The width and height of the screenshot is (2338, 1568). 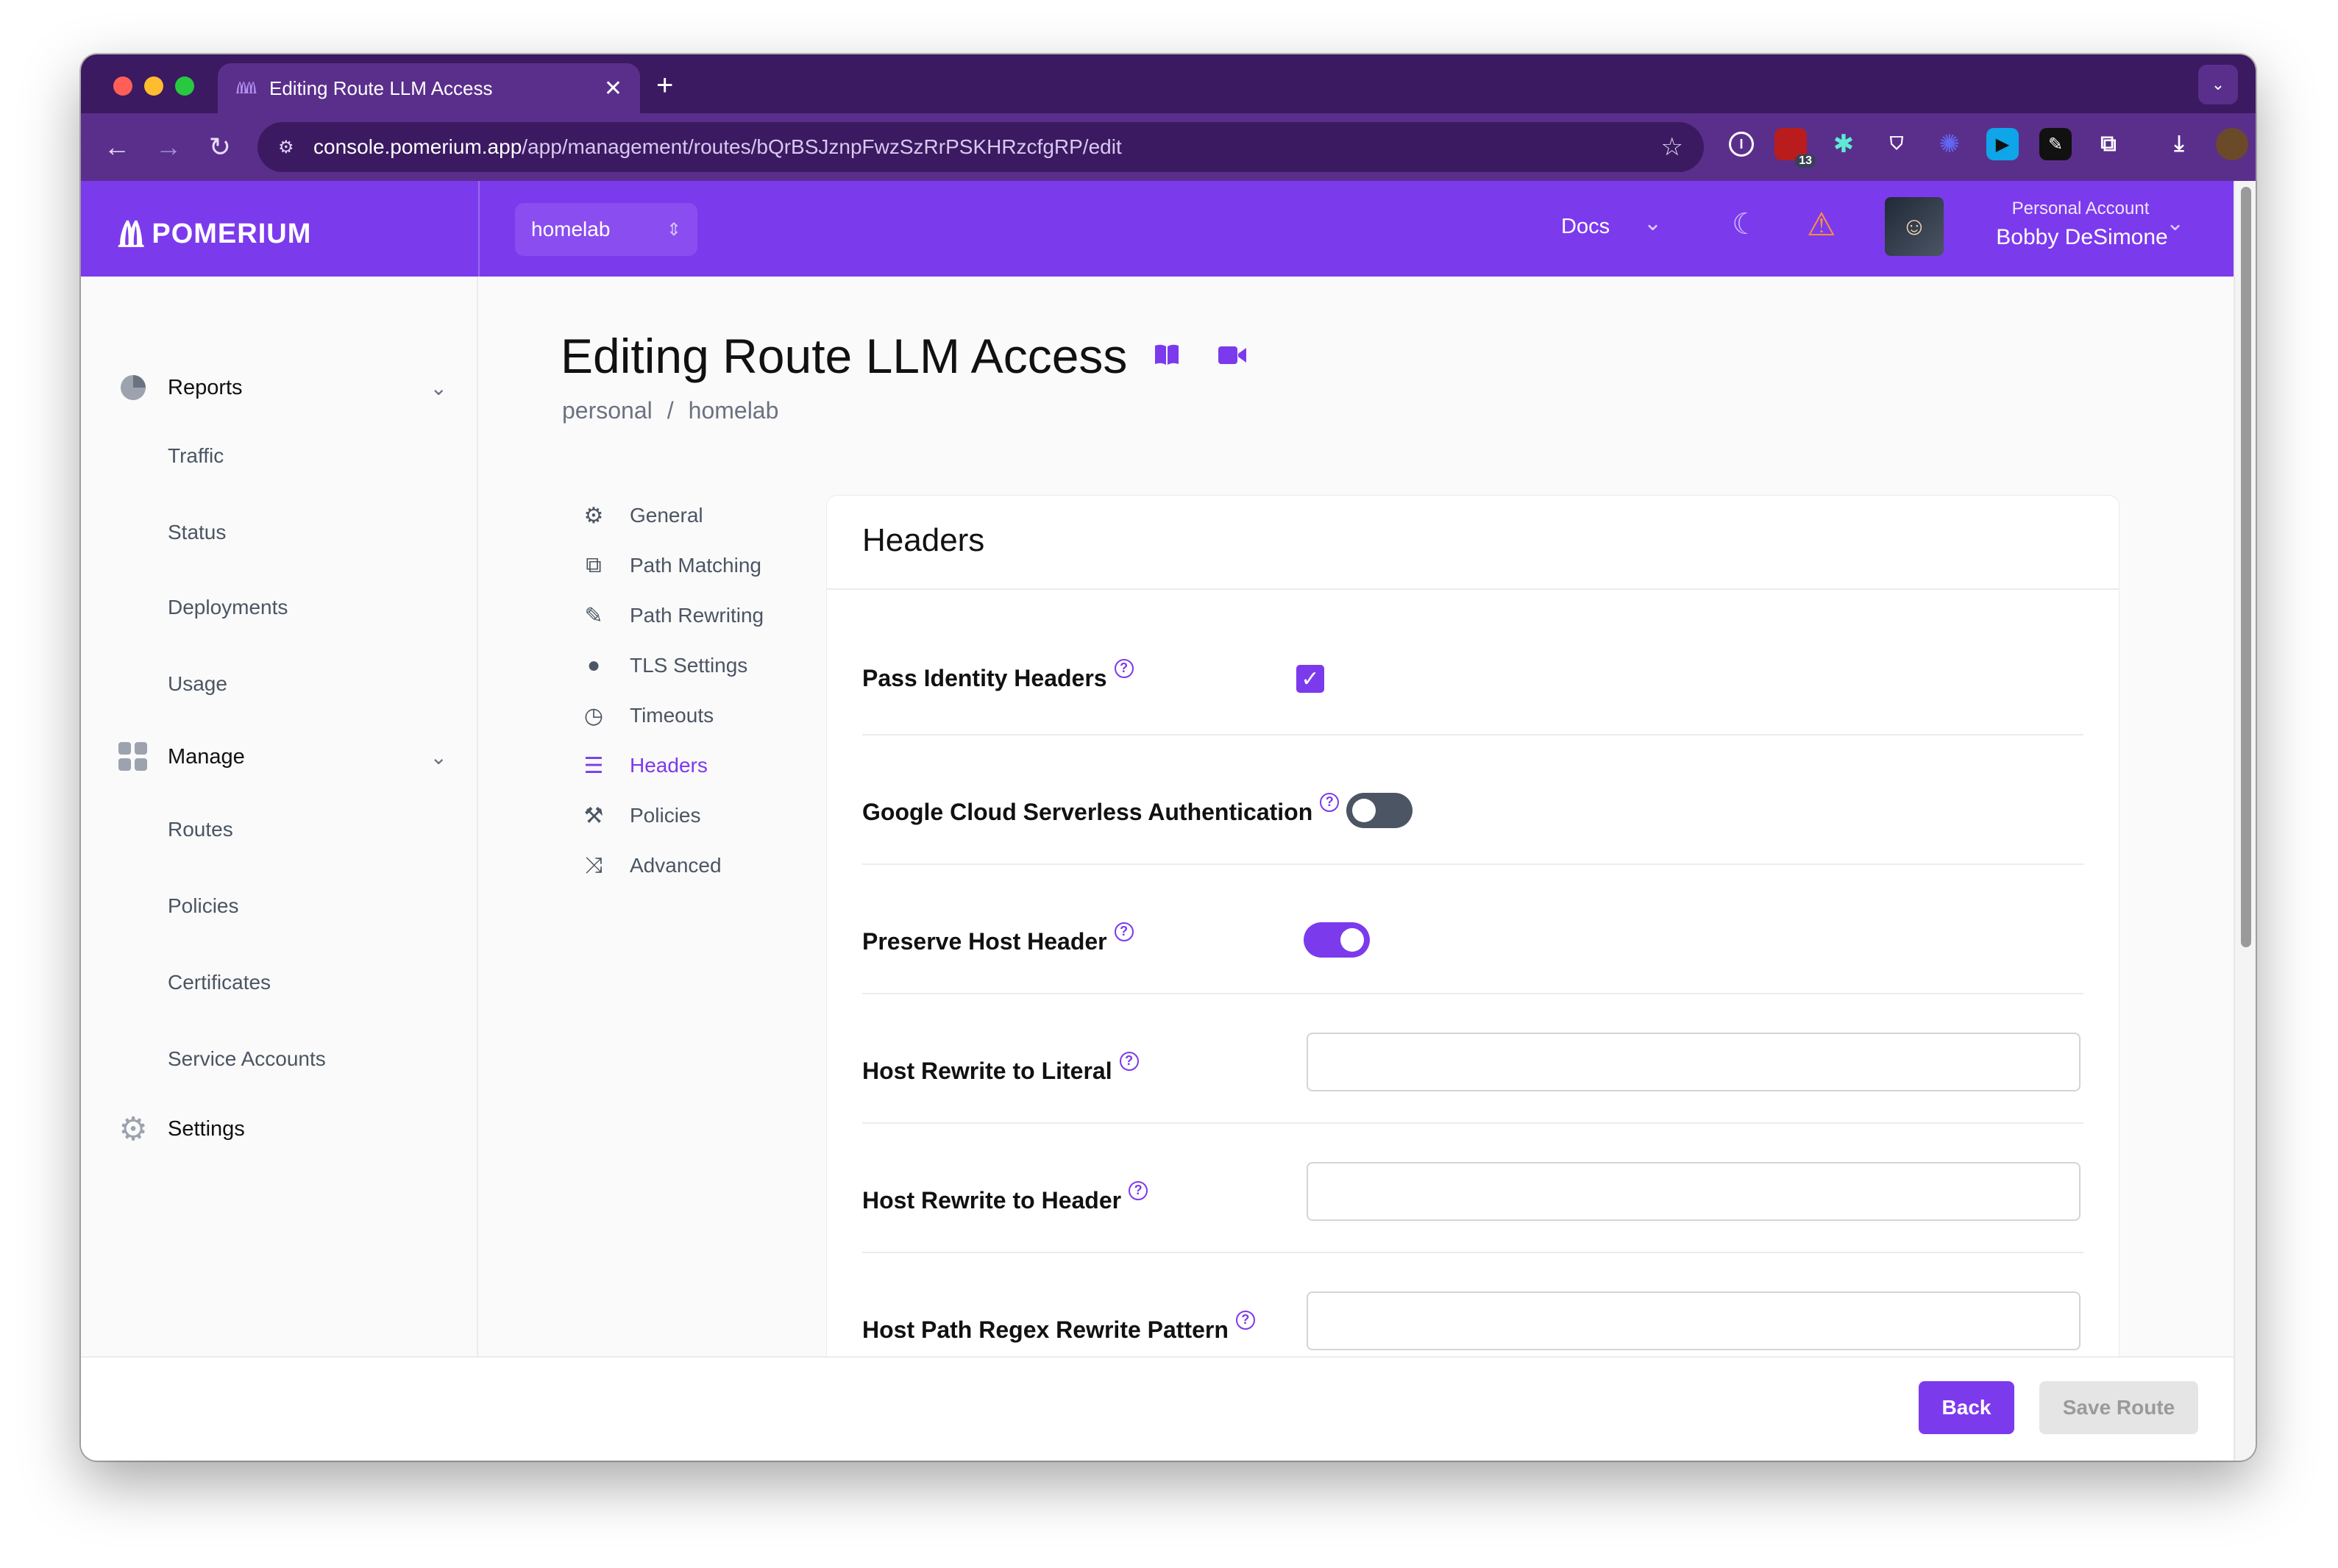 I want to click on download-icon: ⤓, so click(x=2179, y=144).